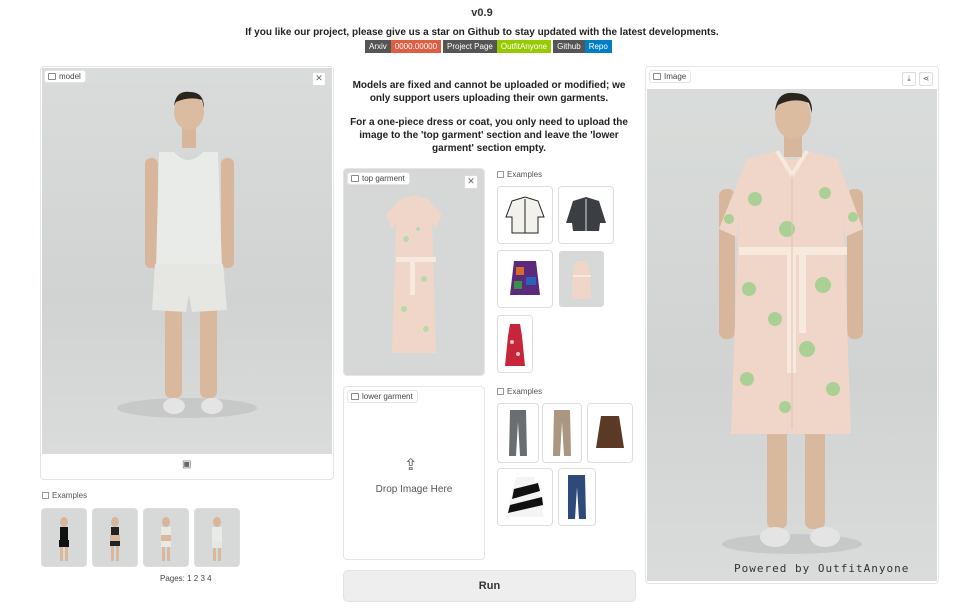 Image resolution: width=964 pixels, height=608 pixels. What do you see at coordinates (569, 46) in the screenshot?
I see `github-badge-label: Github` at bounding box center [569, 46].